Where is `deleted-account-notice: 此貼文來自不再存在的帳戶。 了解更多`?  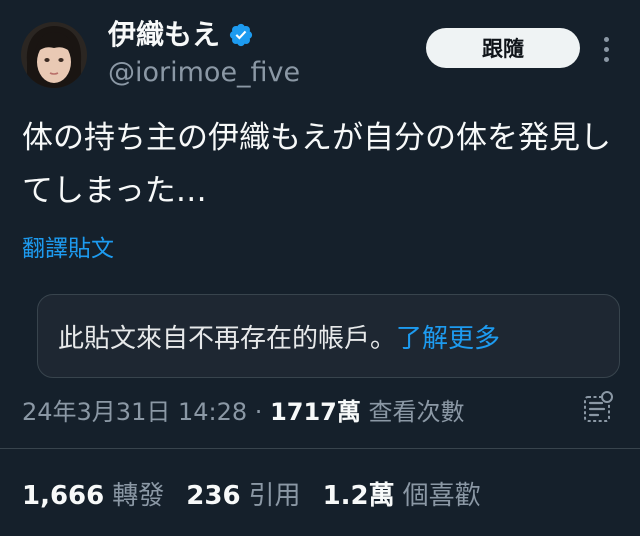
deleted-account-notice: 此貼文來自不再存在的帳戶。 了解更多 is located at coordinates (328, 336).